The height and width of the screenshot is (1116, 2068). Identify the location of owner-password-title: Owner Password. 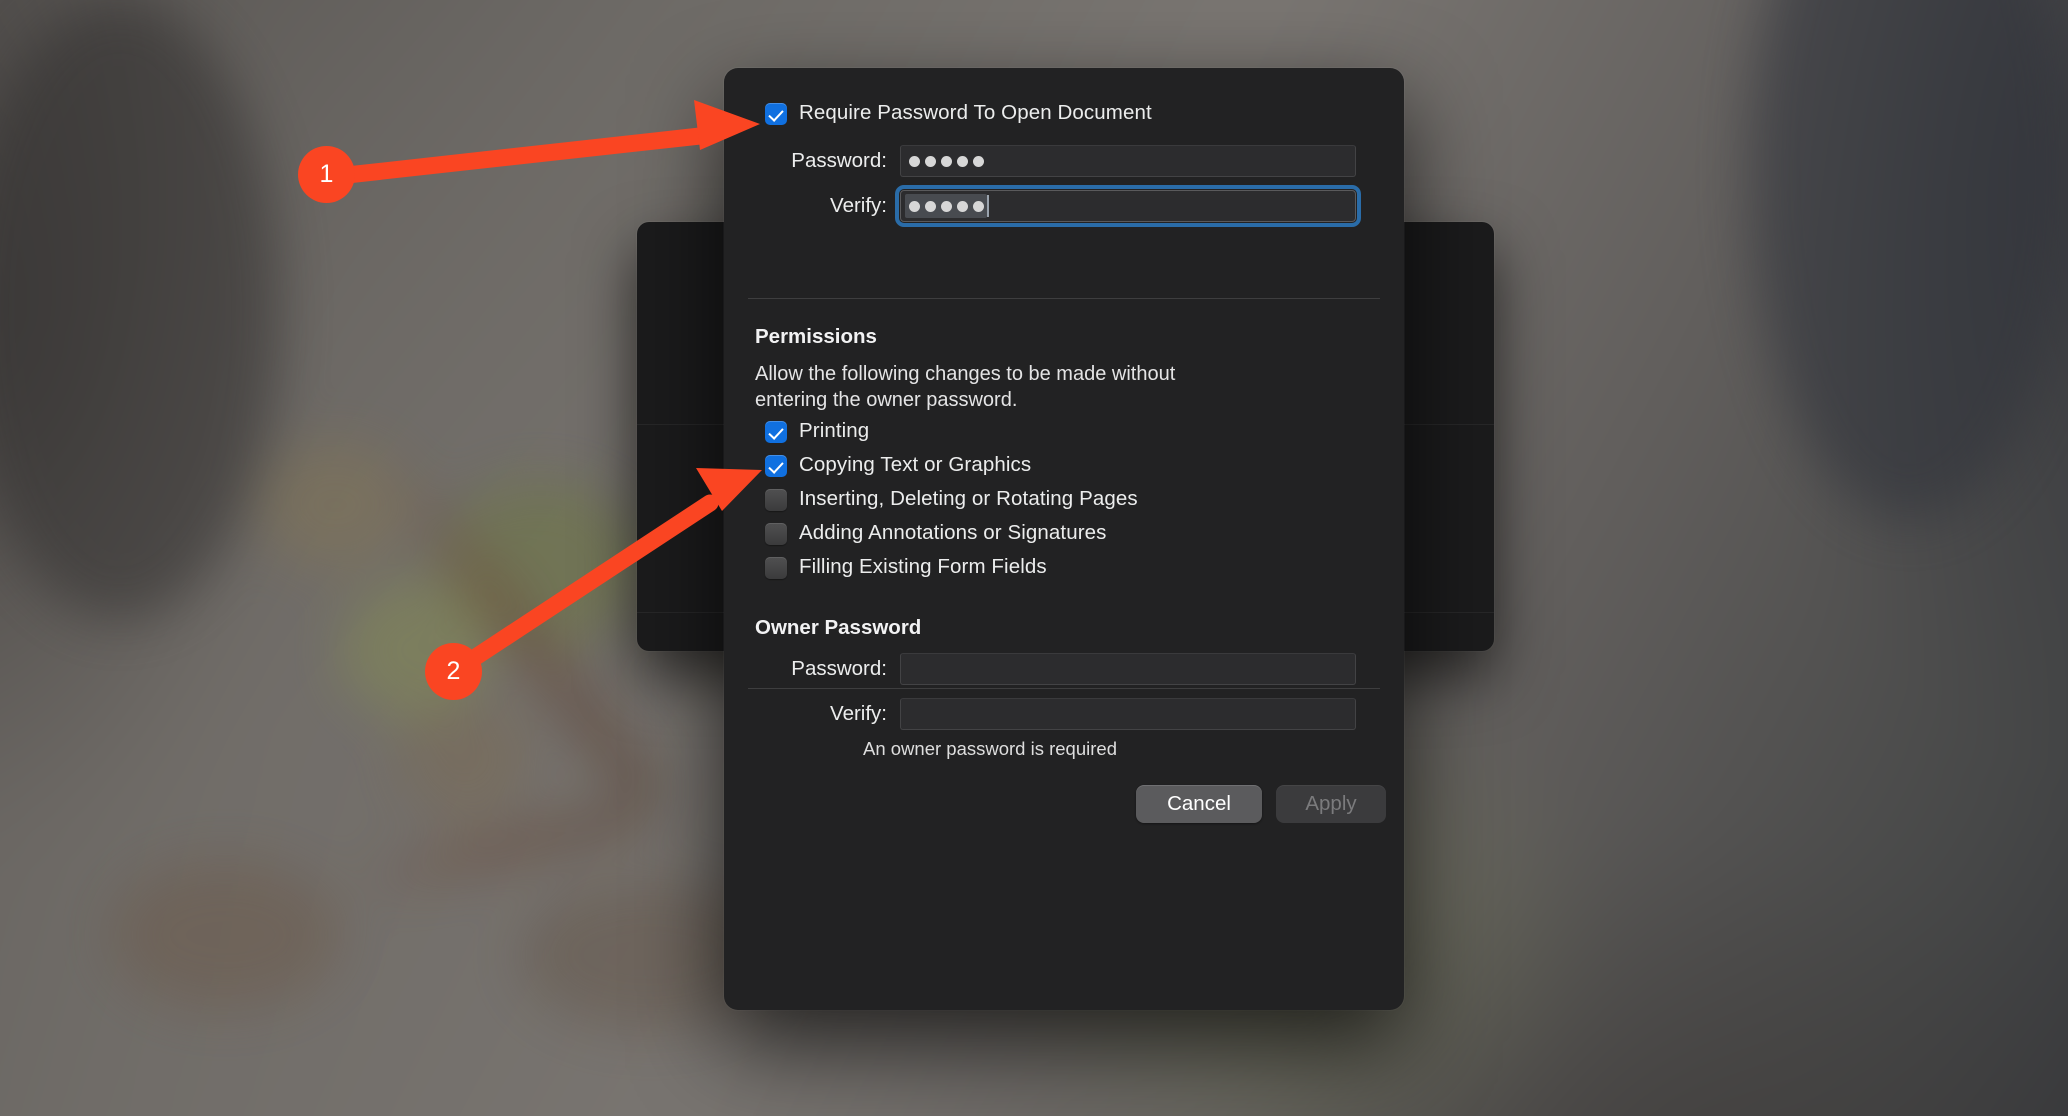
(838, 627).